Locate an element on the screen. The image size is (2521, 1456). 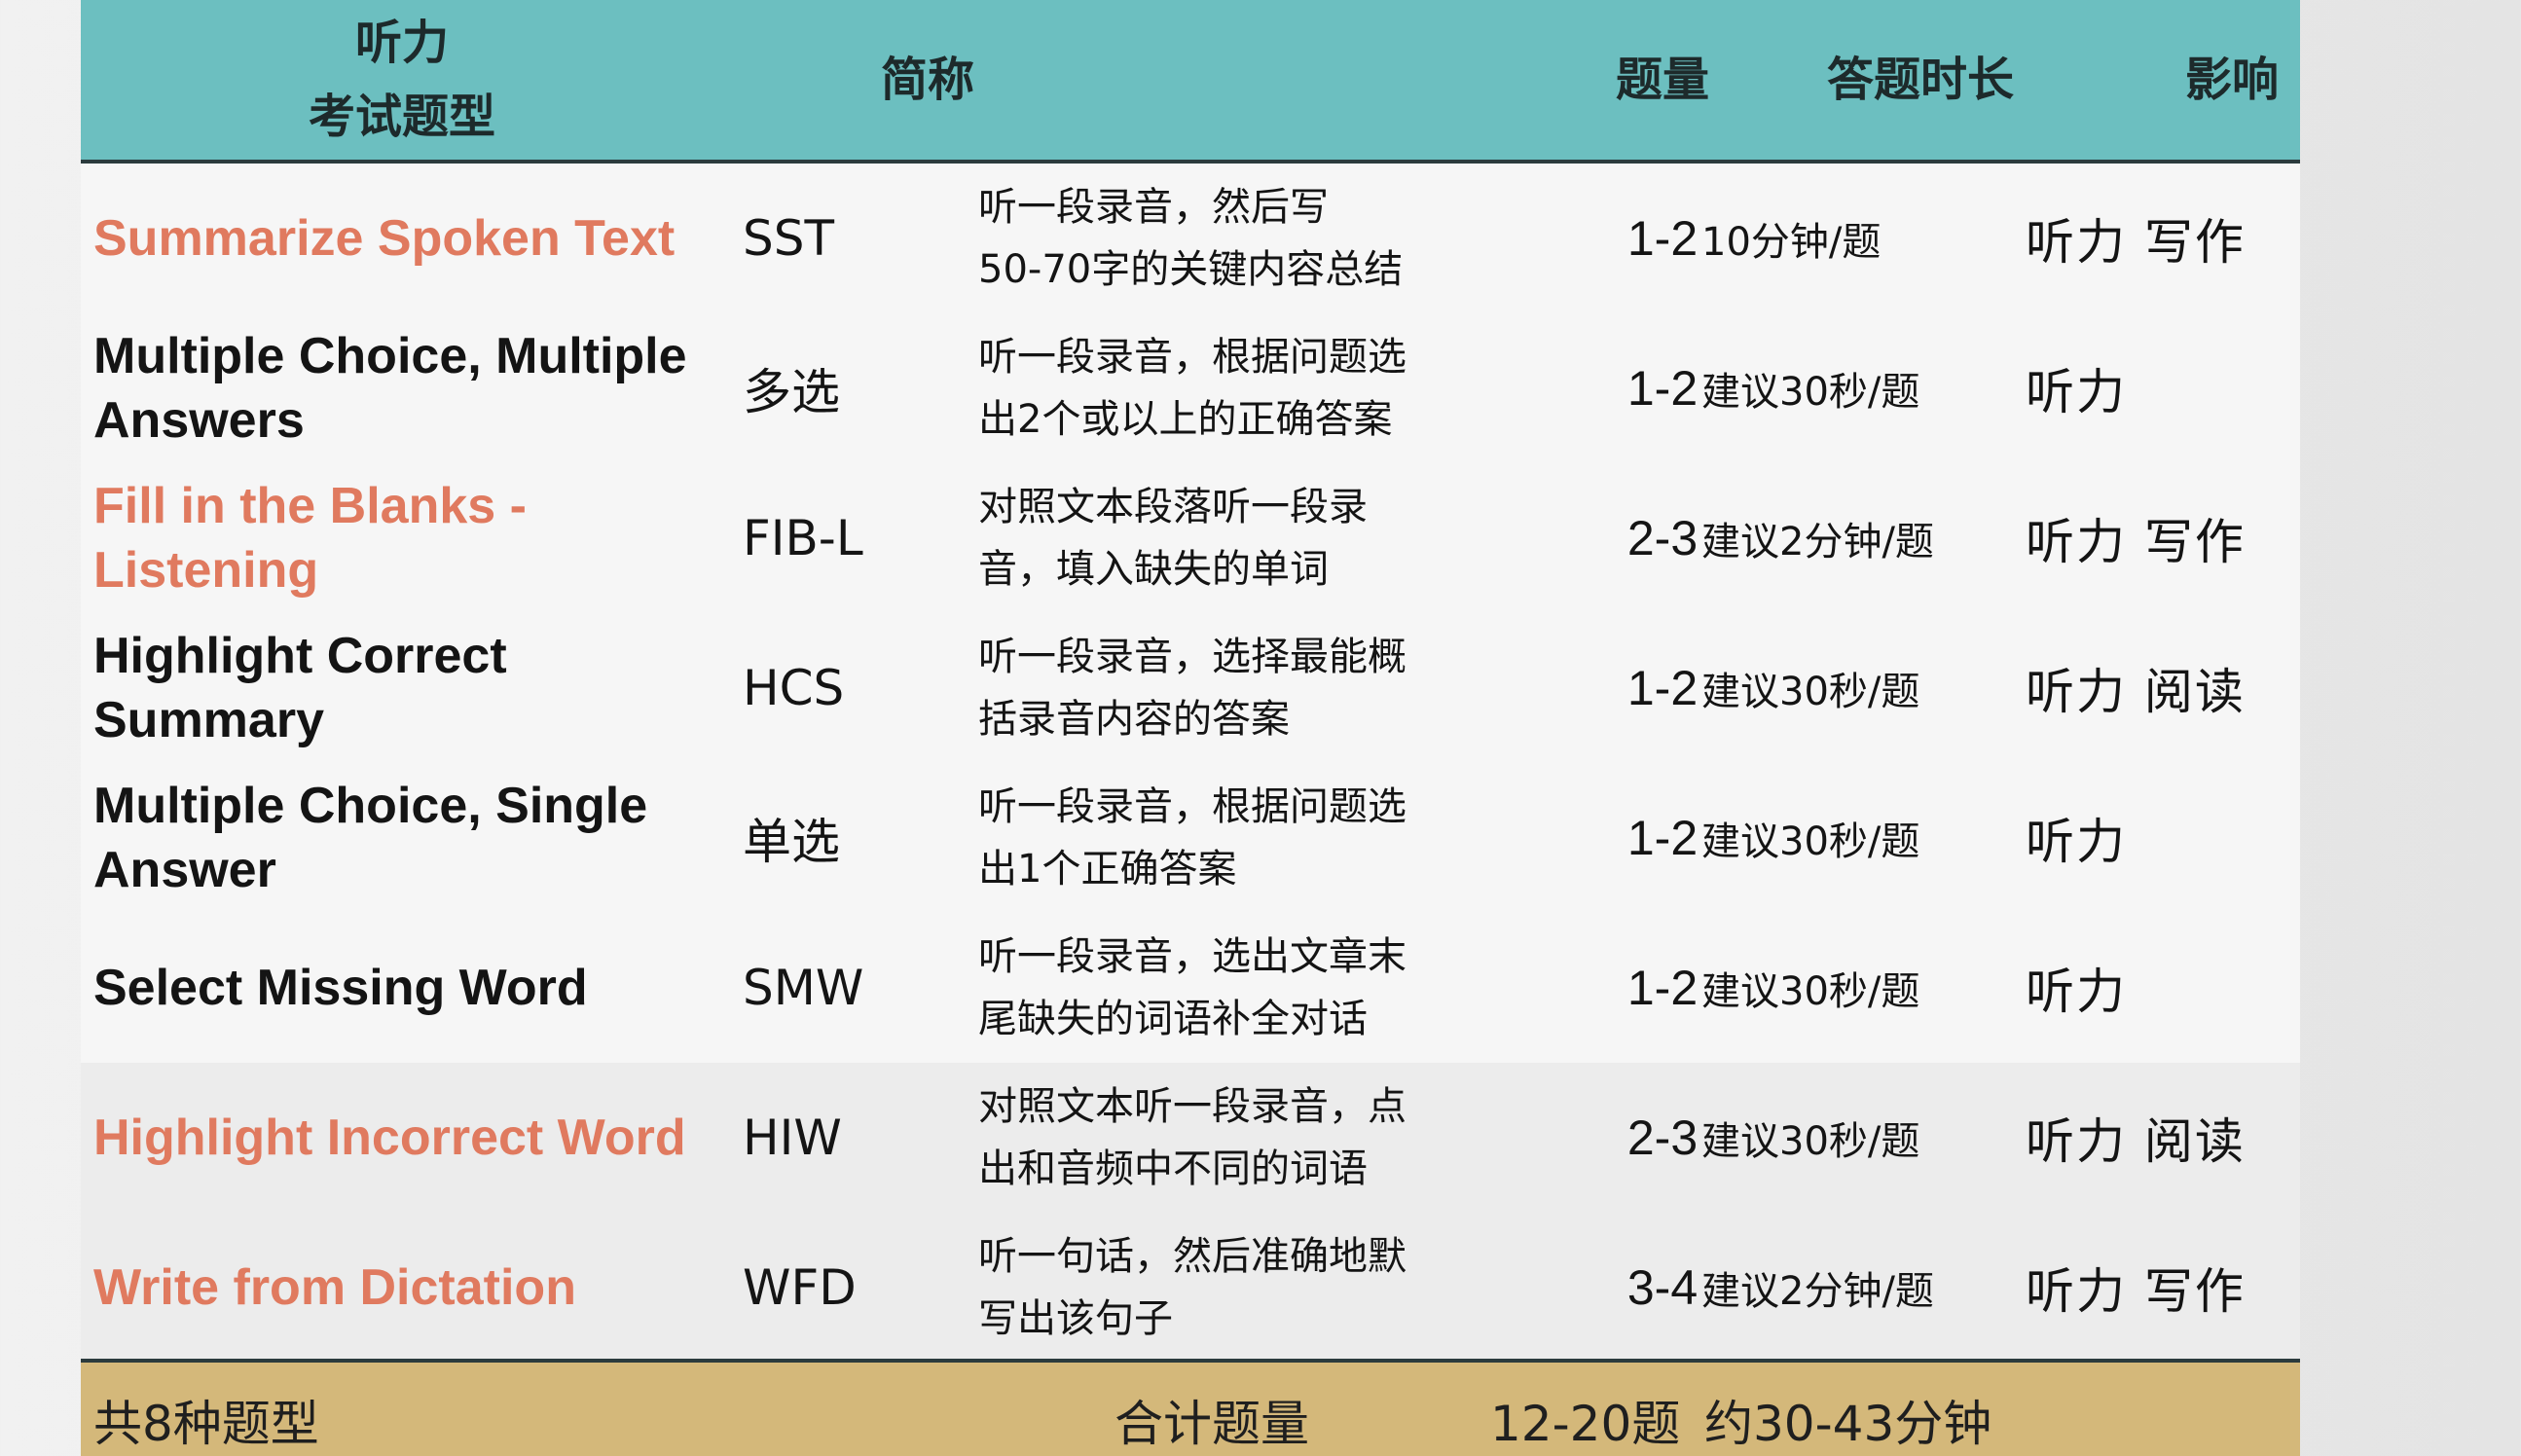
description-line: 听一句话，然后准确地默 is located at coordinates (1192, 1256).